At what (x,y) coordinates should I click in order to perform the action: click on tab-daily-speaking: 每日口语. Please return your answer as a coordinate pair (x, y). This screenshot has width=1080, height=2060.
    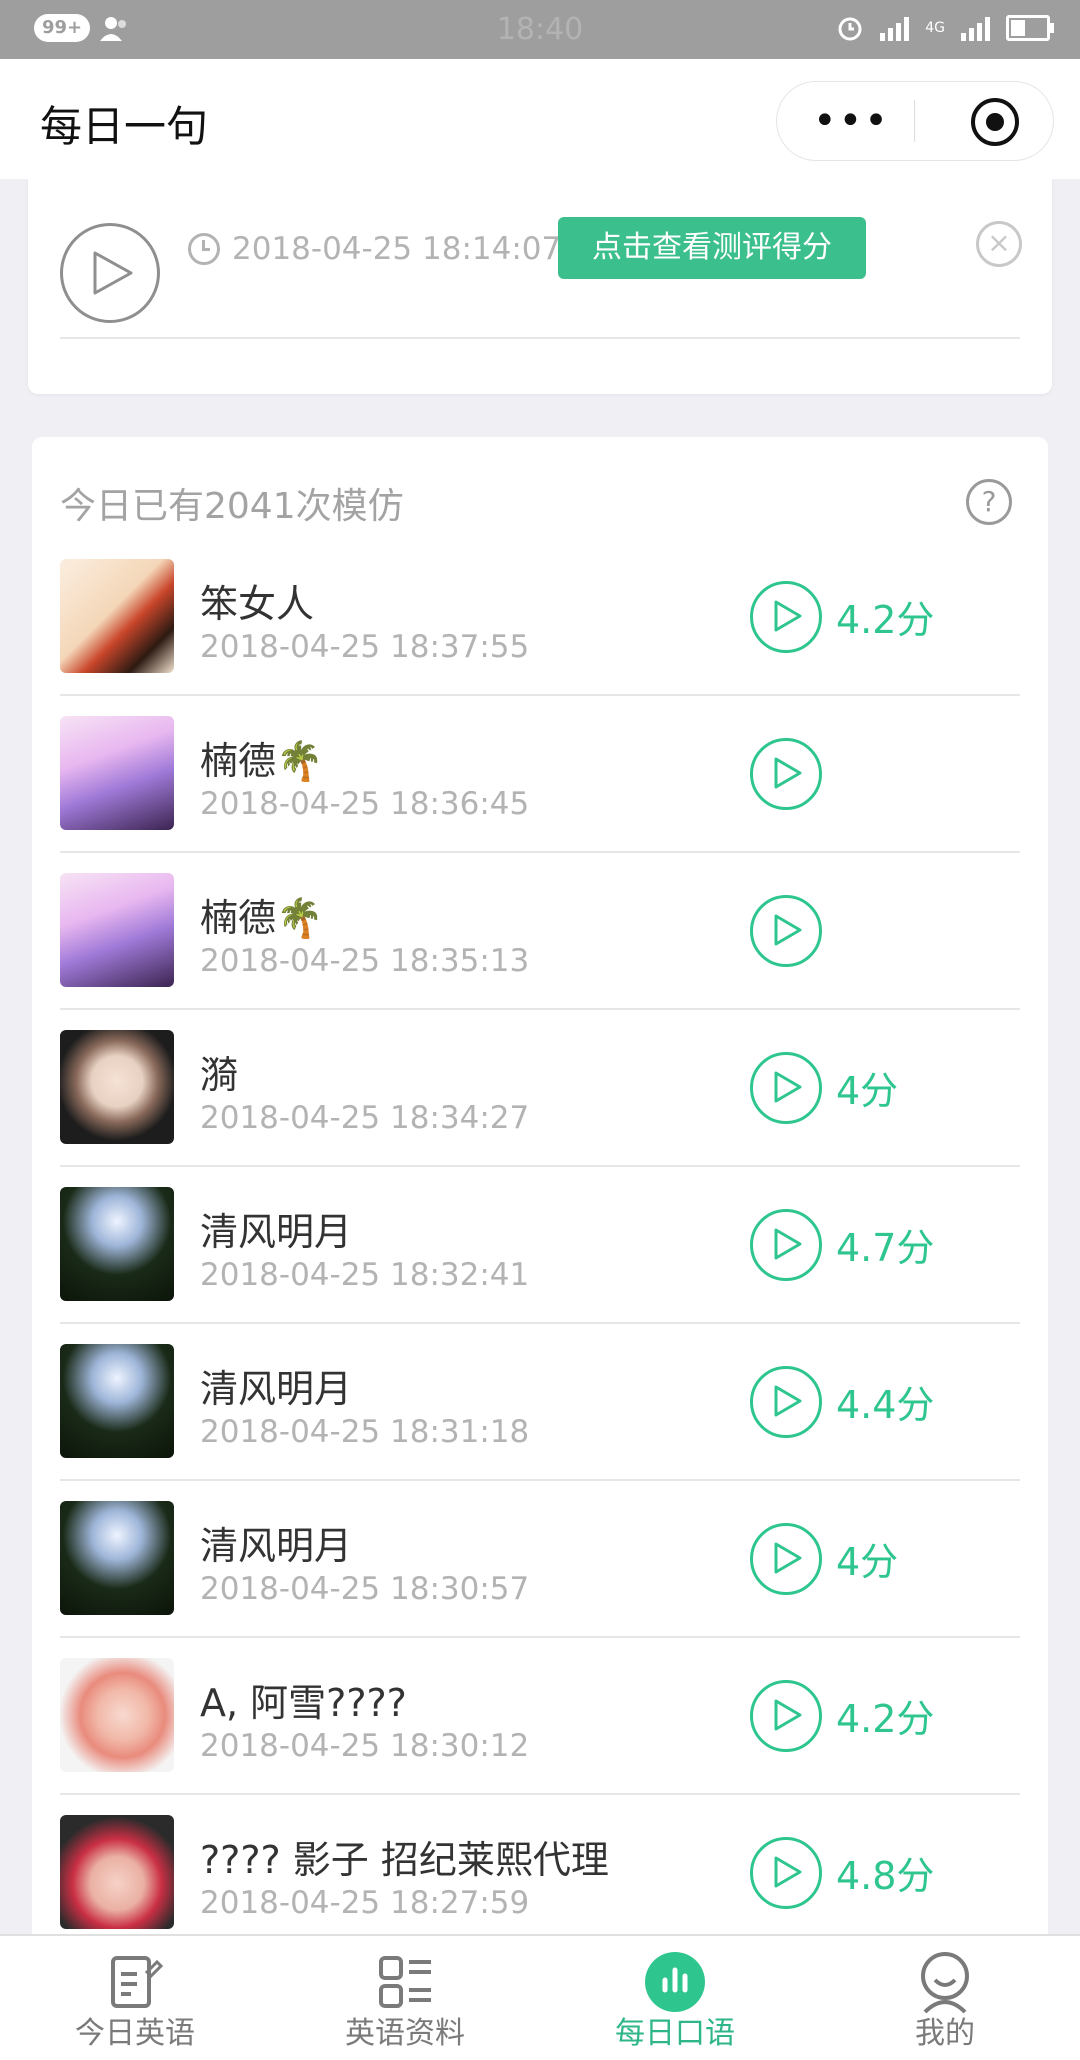
    Looking at the image, I should click on (675, 1998).